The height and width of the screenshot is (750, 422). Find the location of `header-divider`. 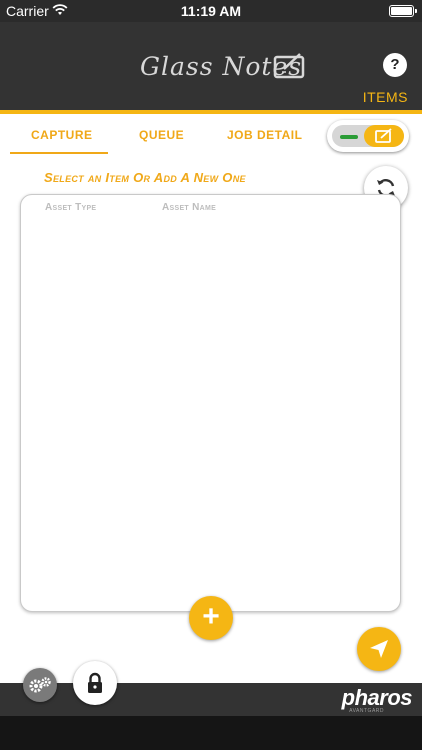

header-divider is located at coordinates (211, 112).